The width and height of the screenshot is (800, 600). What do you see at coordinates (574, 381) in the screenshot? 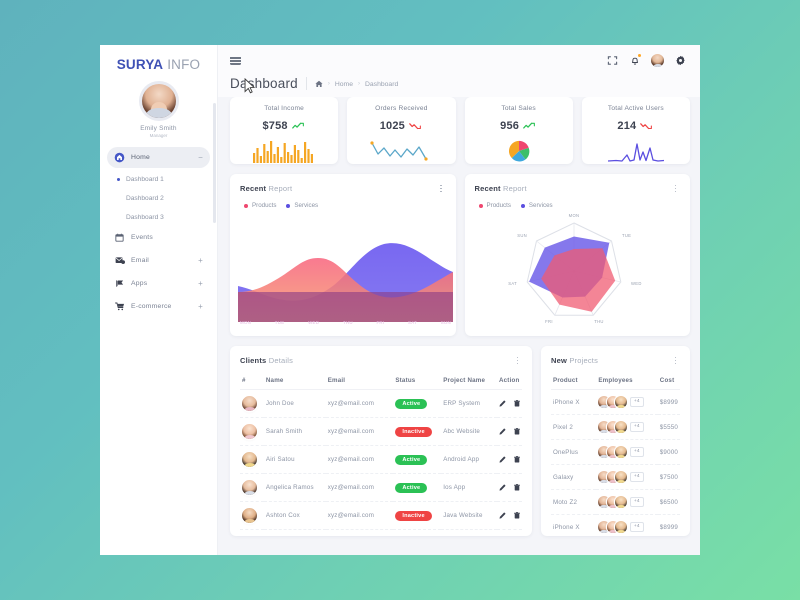
I see `col-product: Product` at bounding box center [574, 381].